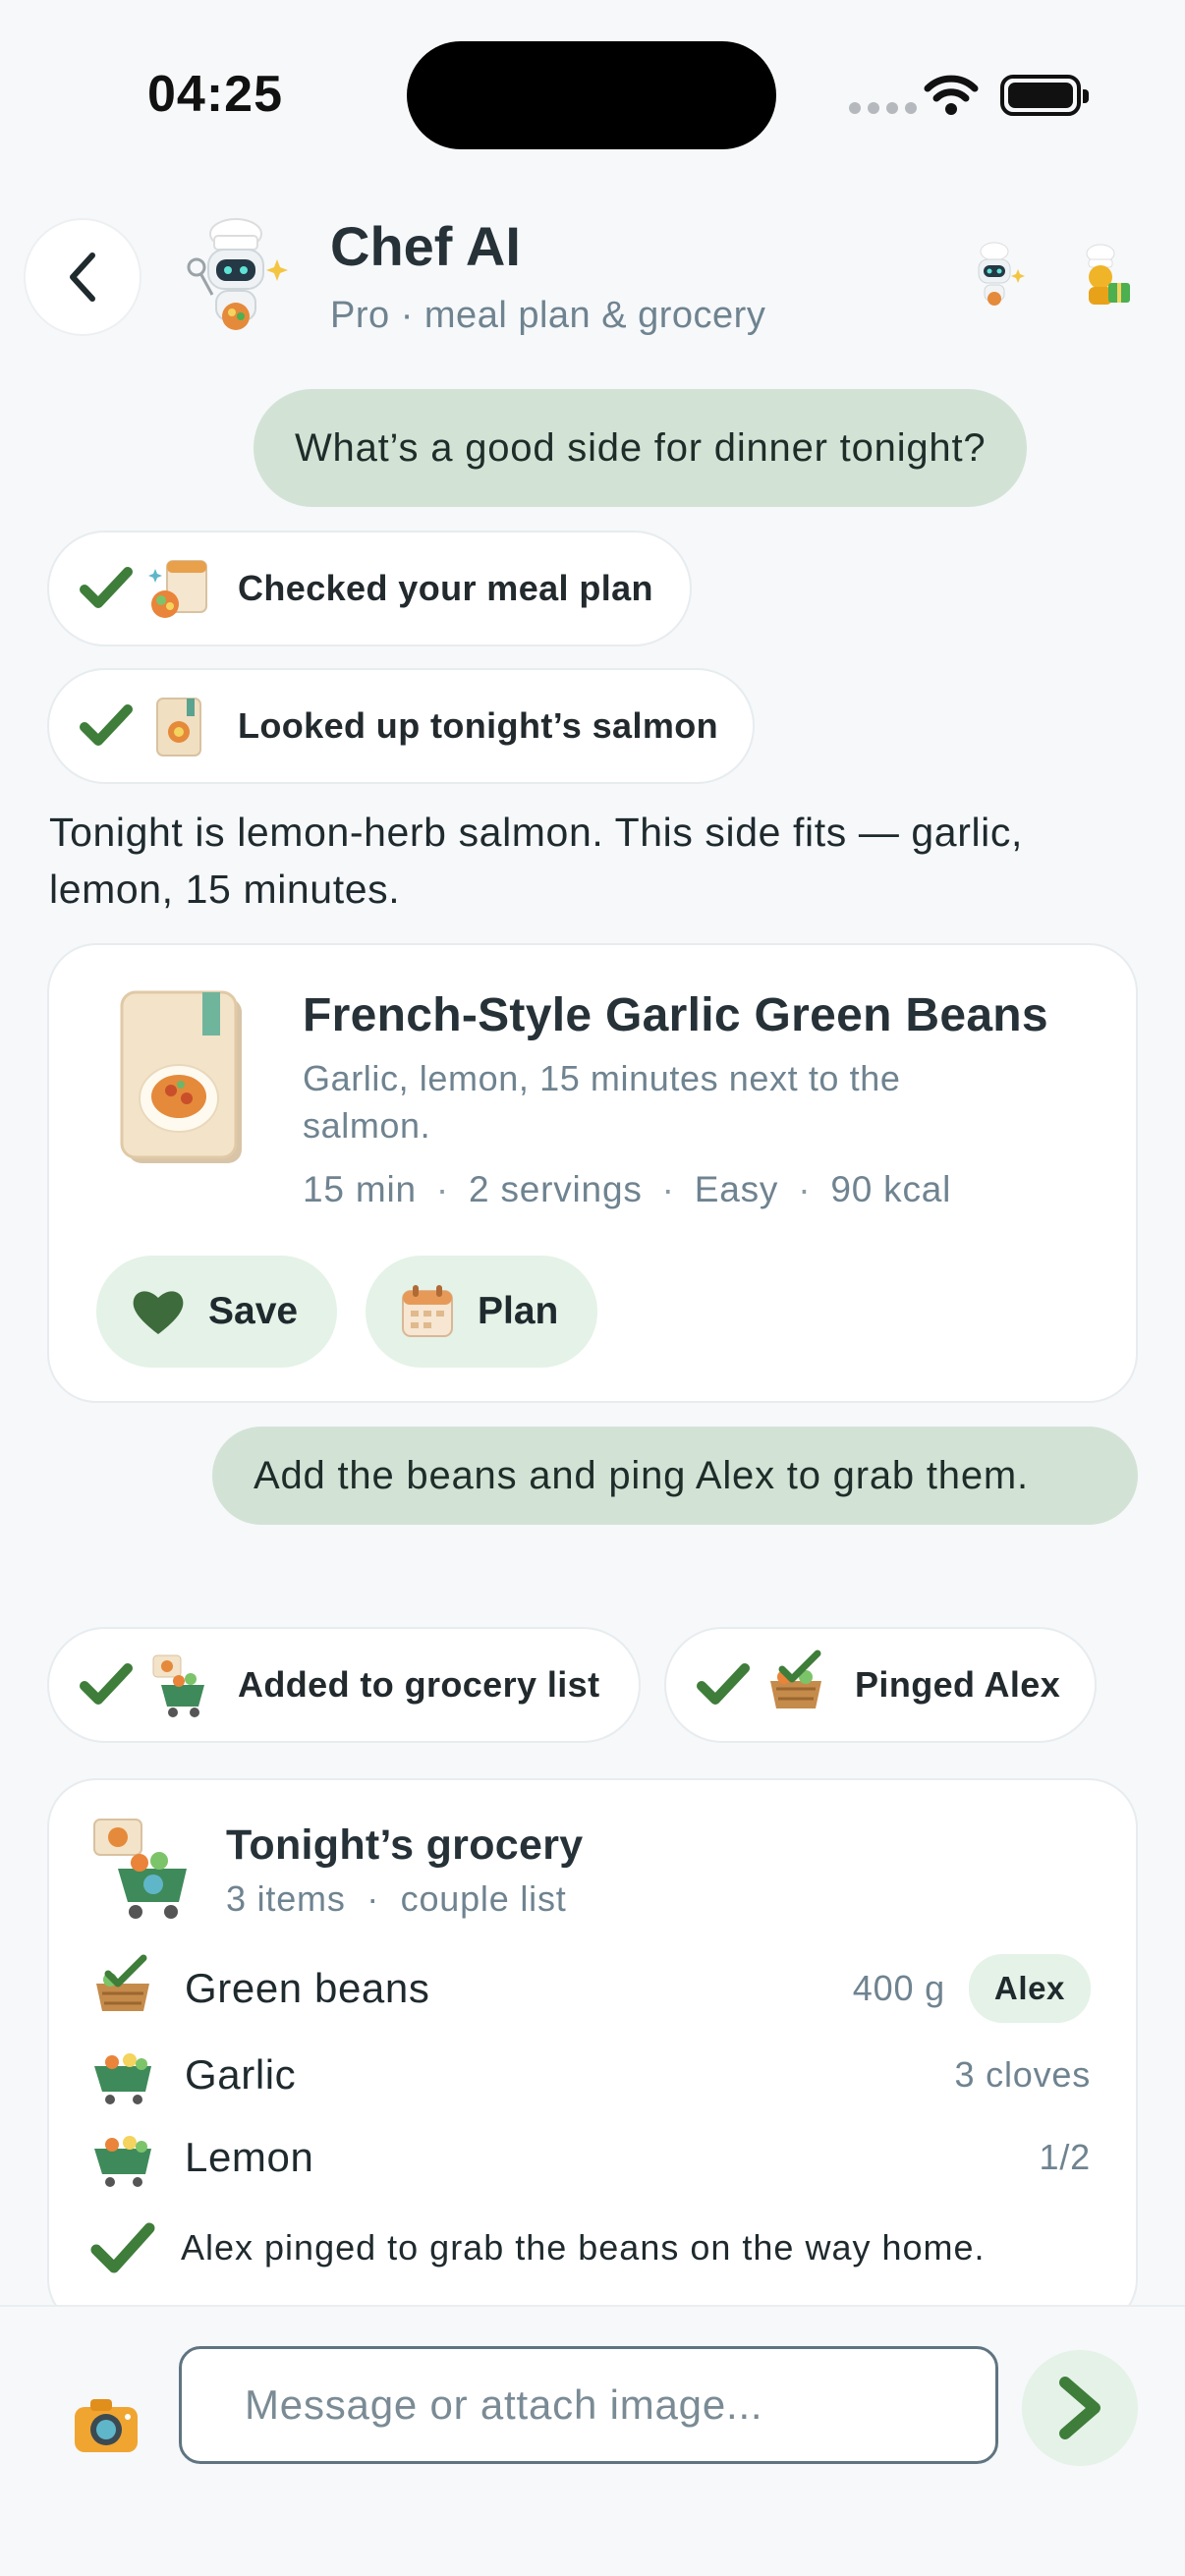  What do you see at coordinates (1045, 95) in the screenshot?
I see `battery-icon` at bounding box center [1045, 95].